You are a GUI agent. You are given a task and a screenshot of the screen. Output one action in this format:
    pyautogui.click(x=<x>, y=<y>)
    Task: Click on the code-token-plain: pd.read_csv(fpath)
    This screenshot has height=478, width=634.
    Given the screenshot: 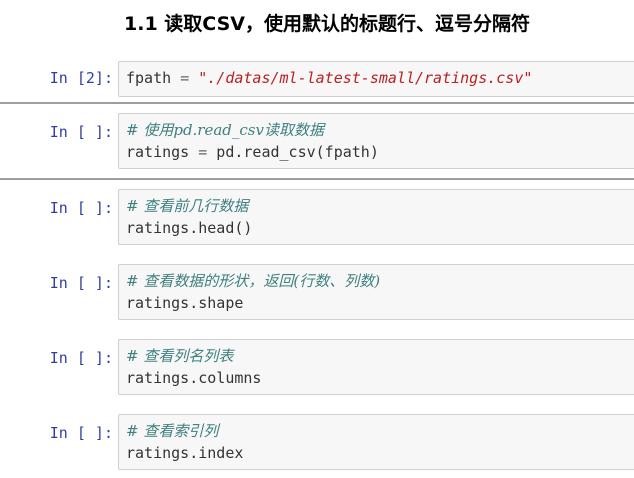 What is the action you would take?
    pyautogui.click(x=293, y=152)
    